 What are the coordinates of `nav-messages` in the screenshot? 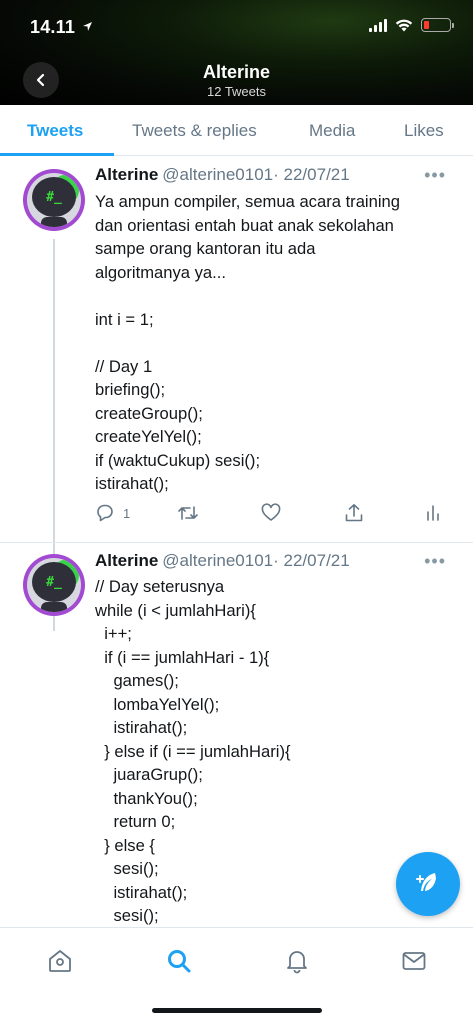 It's located at (414, 961).